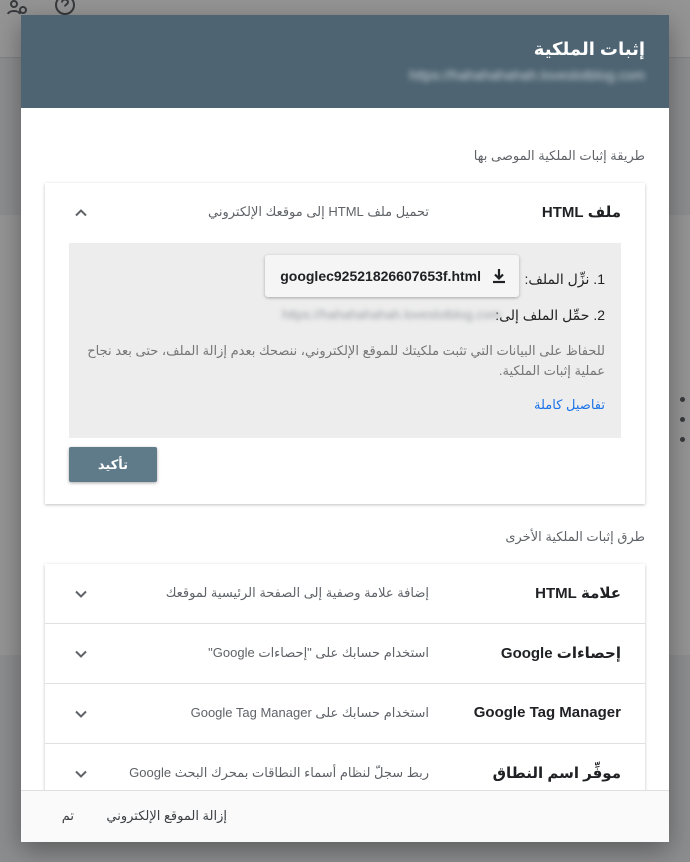 Image resolution: width=690 pixels, height=862 pixels. What do you see at coordinates (318, 652) in the screenshot?
I see `method-description: استخدام حسابك على "إحصاءات Google"` at bounding box center [318, 652].